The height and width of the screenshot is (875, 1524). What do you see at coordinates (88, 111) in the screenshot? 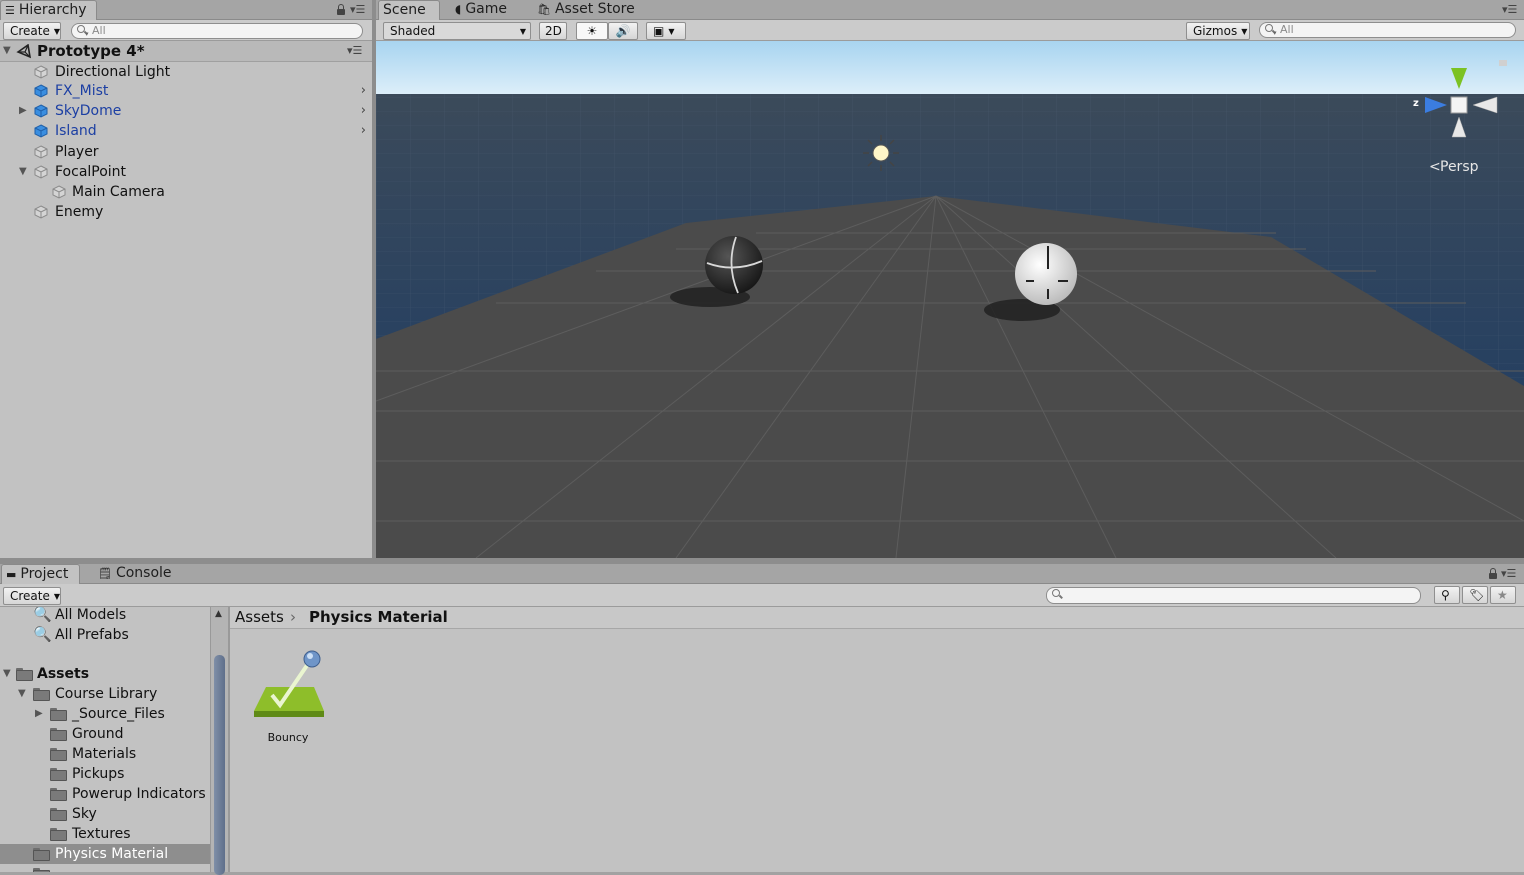
I see `hierarchy-item-label: SkyDome` at bounding box center [88, 111].